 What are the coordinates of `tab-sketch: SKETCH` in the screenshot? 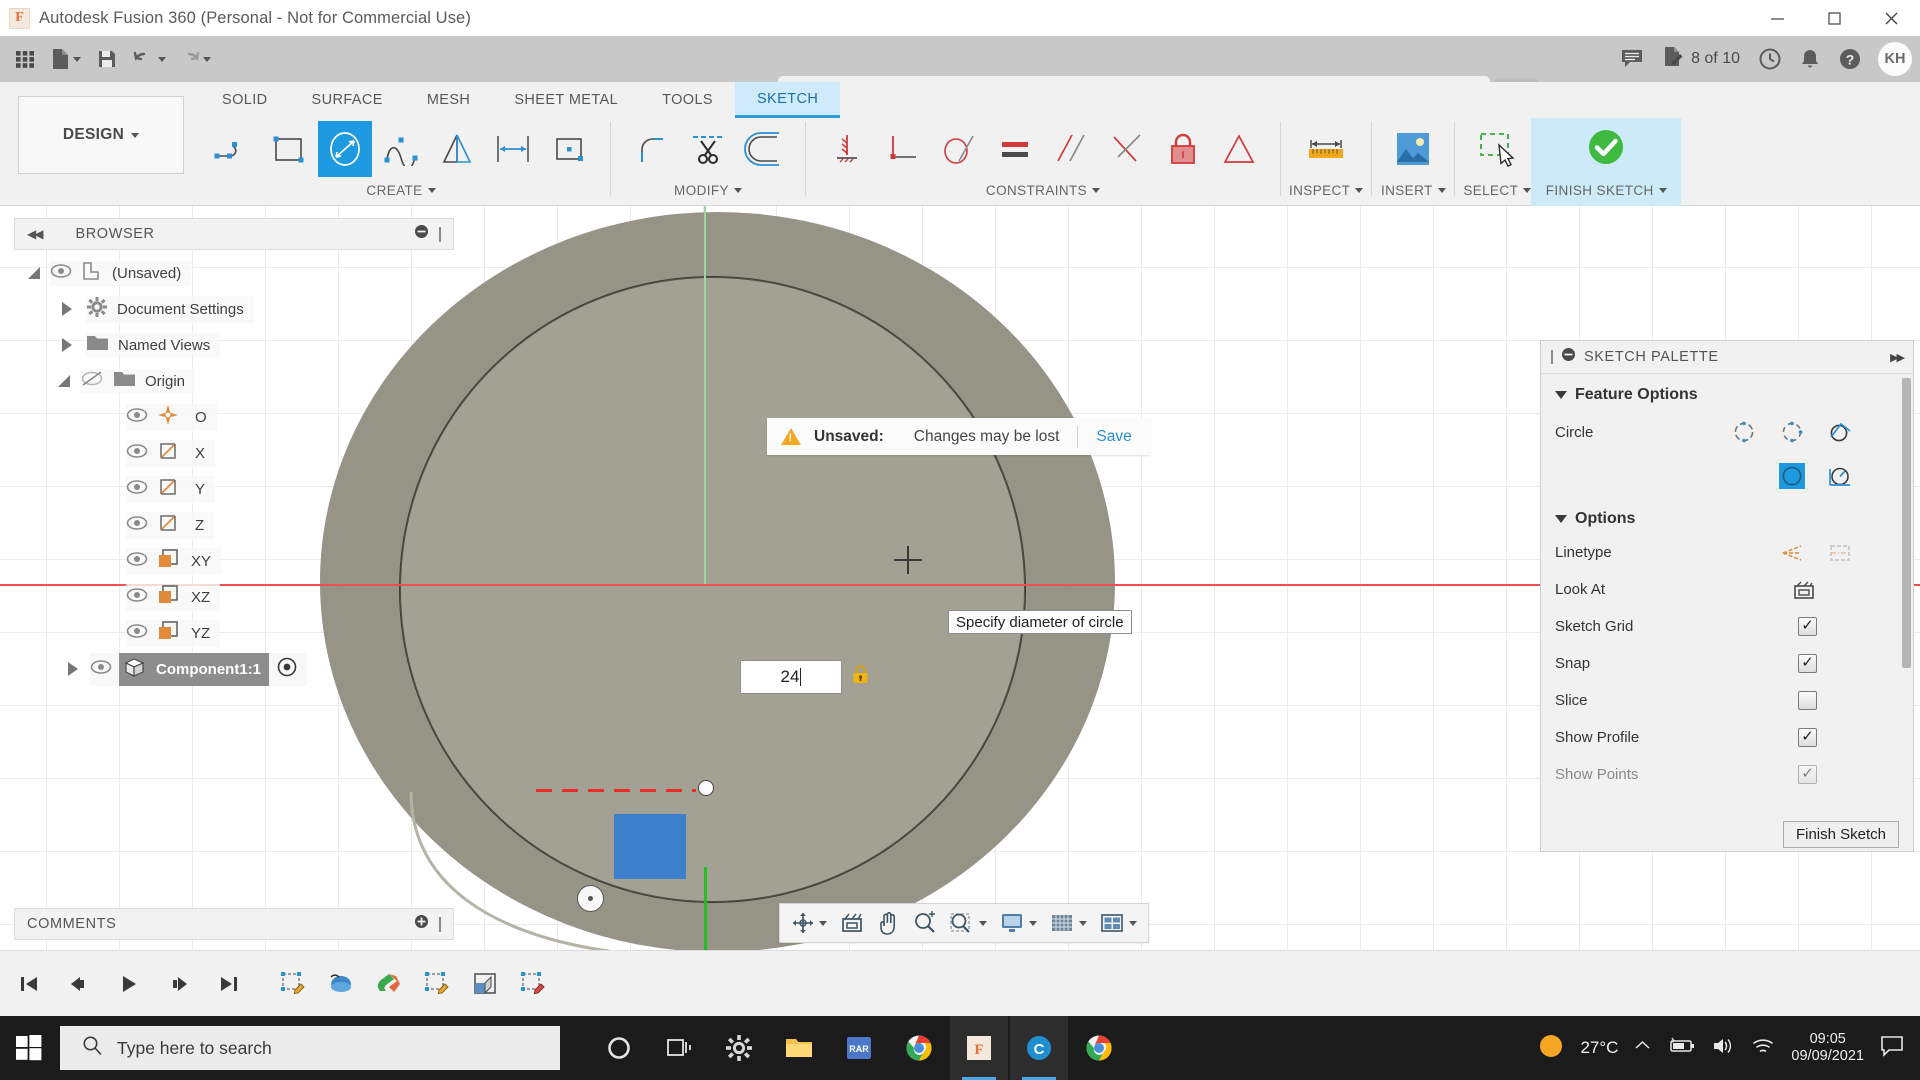 It's located at (787, 100).